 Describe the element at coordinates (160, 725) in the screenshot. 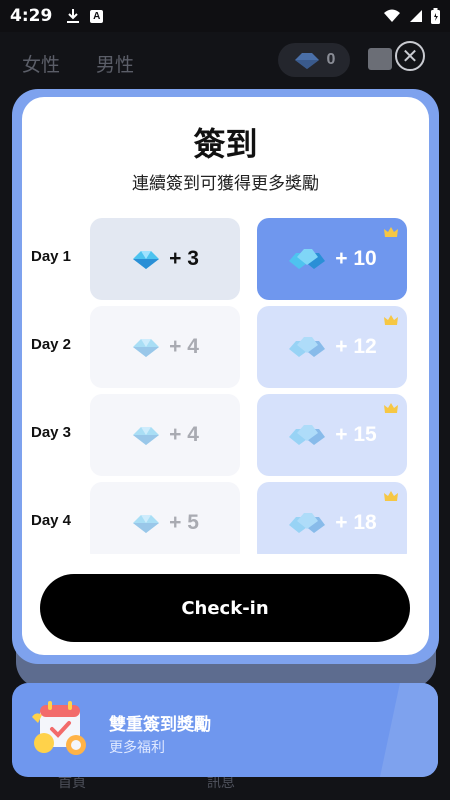

I see `banner-title: 雙重簽到獎勵` at that location.